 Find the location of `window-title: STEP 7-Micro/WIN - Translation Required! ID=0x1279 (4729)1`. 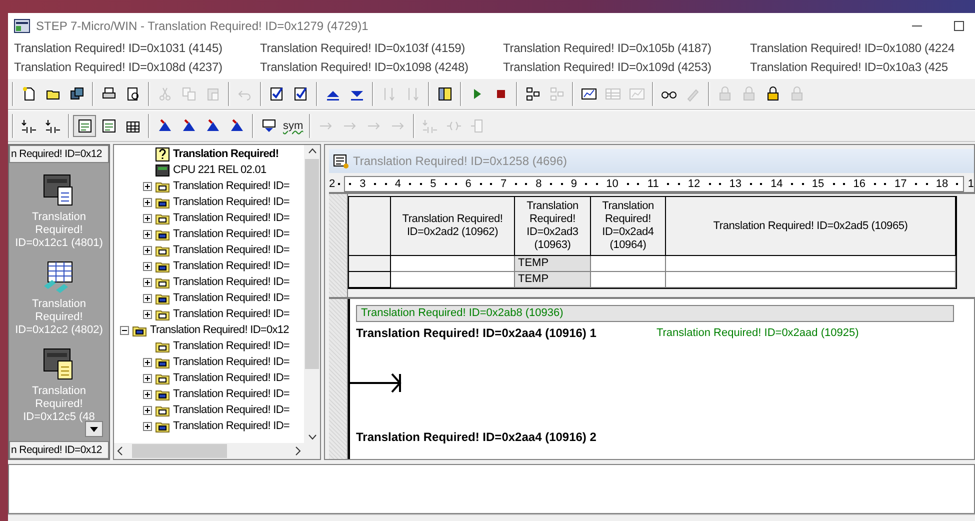

window-title: STEP 7-Micro/WIN - Translation Required! ID=0x1279 (4729)1 is located at coordinates (203, 25).